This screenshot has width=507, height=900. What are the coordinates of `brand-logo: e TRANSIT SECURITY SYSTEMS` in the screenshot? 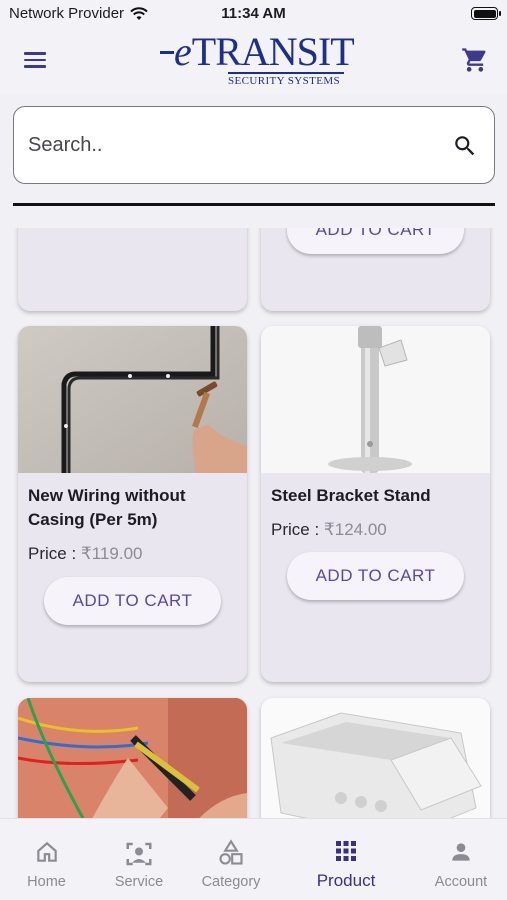 It's located at (257, 59).